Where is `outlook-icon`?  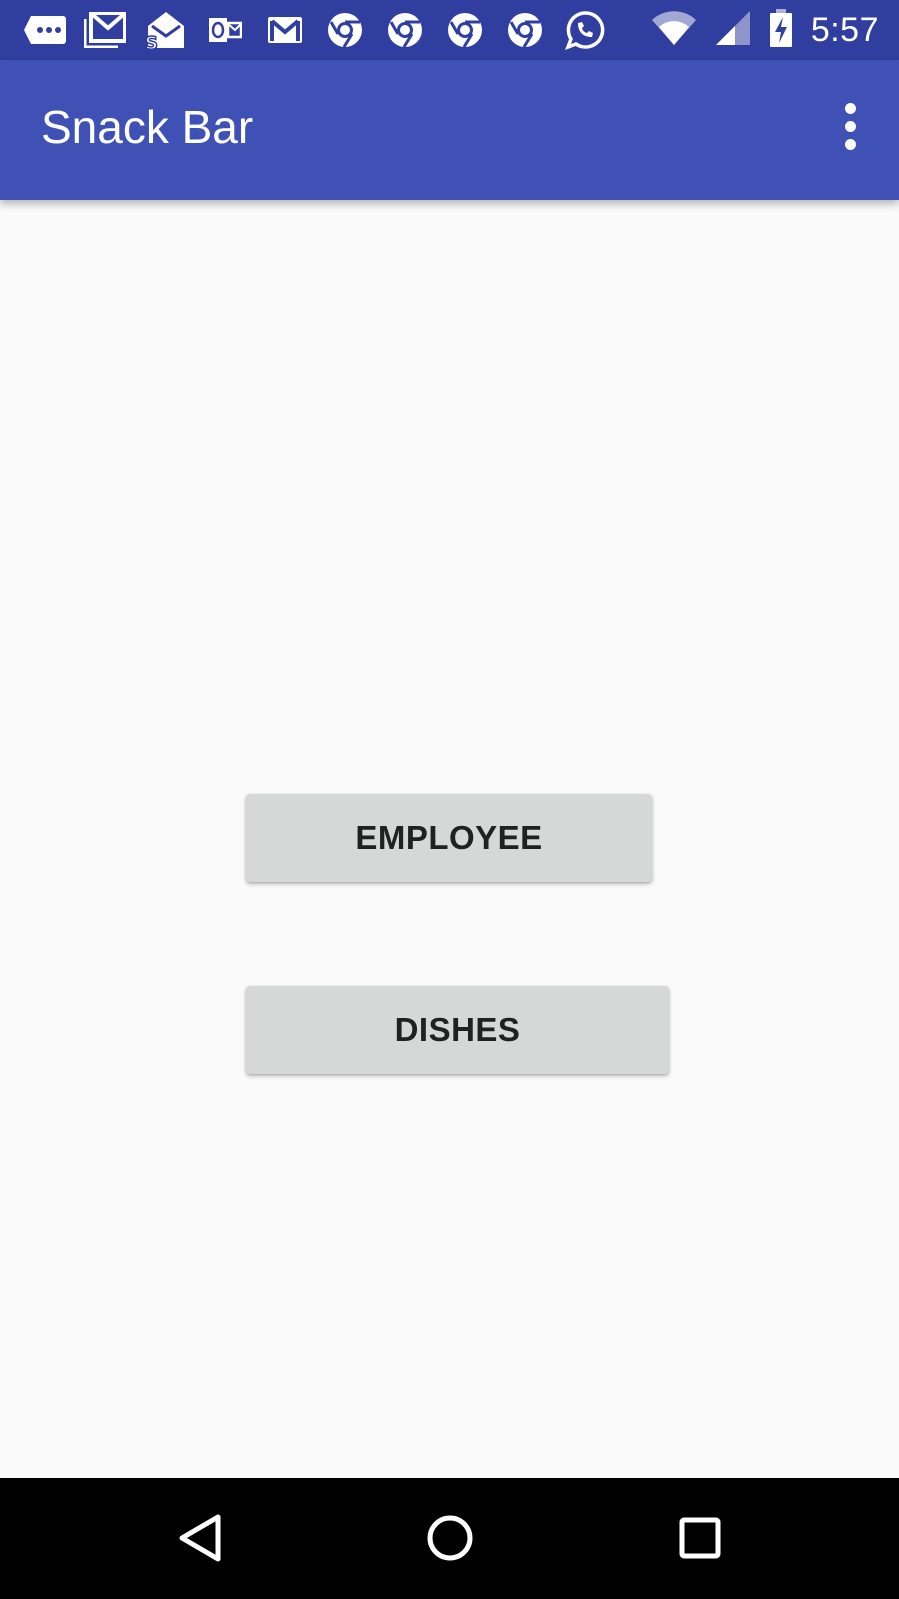
outlook-icon is located at coordinates (225, 30).